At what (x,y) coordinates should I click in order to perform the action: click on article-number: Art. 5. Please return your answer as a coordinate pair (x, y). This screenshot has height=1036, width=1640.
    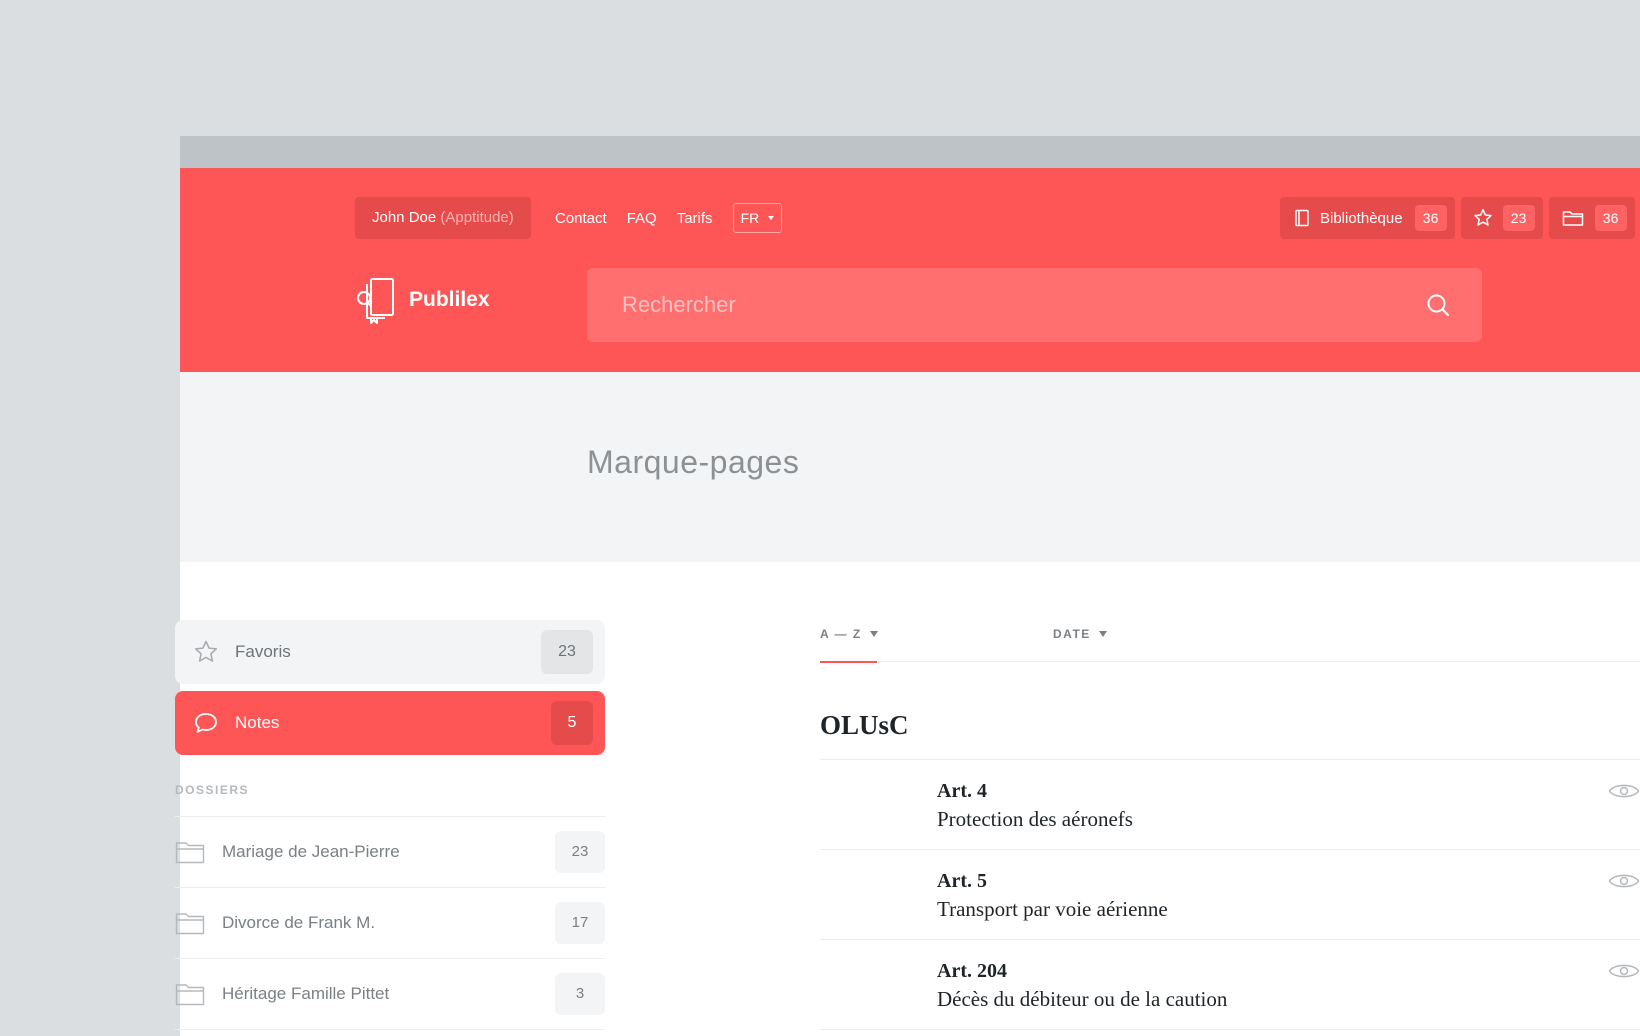
    Looking at the image, I should click on (962, 881).